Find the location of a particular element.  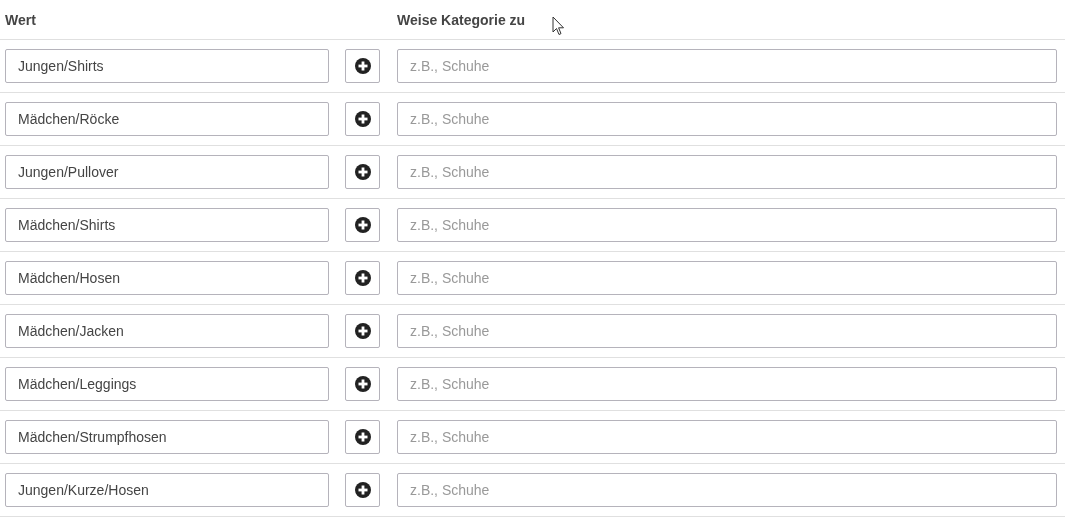

value-field: Jungen/Pullover is located at coordinates (167, 172).